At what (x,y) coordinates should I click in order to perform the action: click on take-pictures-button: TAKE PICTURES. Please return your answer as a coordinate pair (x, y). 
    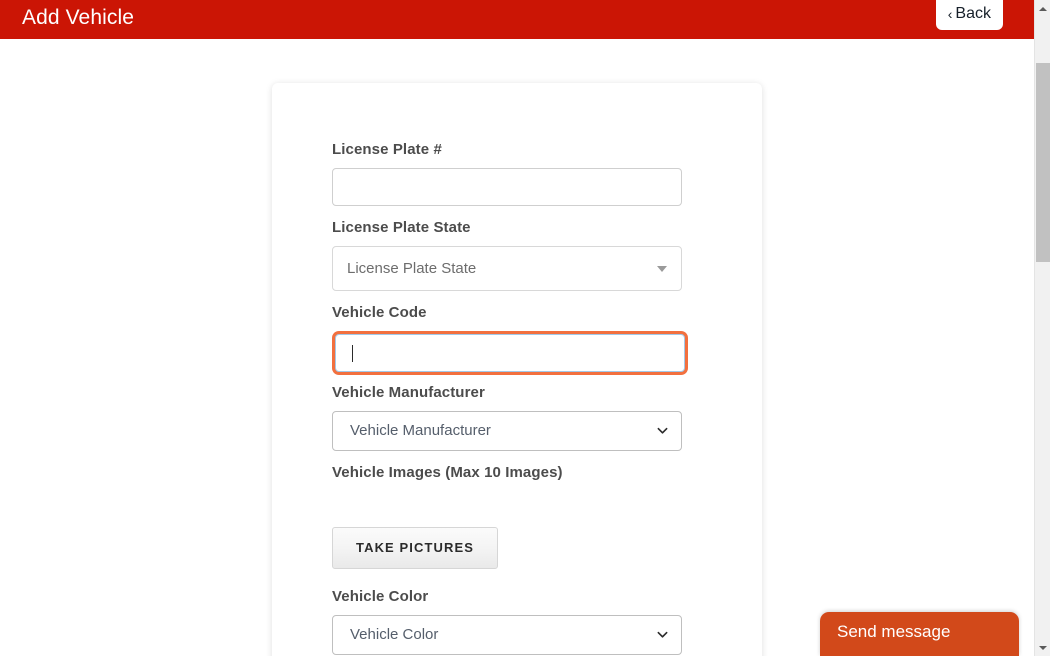
    Looking at the image, I should click on (415, 548).